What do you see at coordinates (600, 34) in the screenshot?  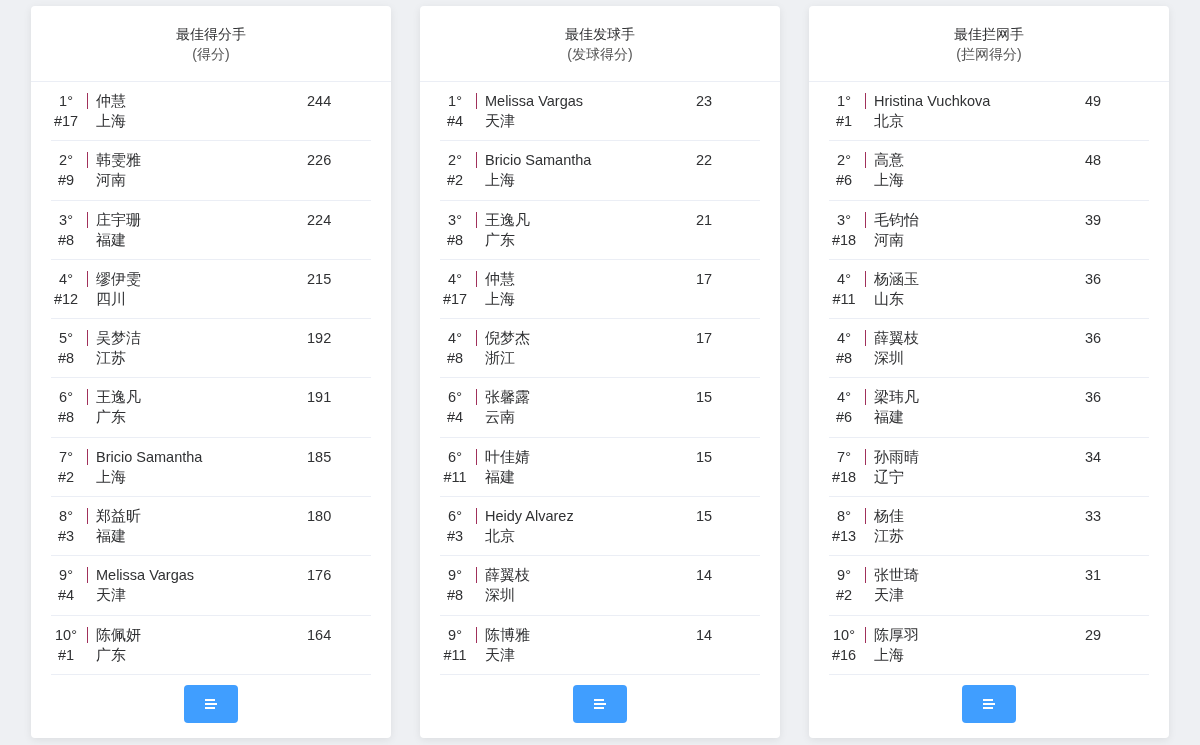 I see `card-title: 最佳发球手` at bounding box center [600, 34].